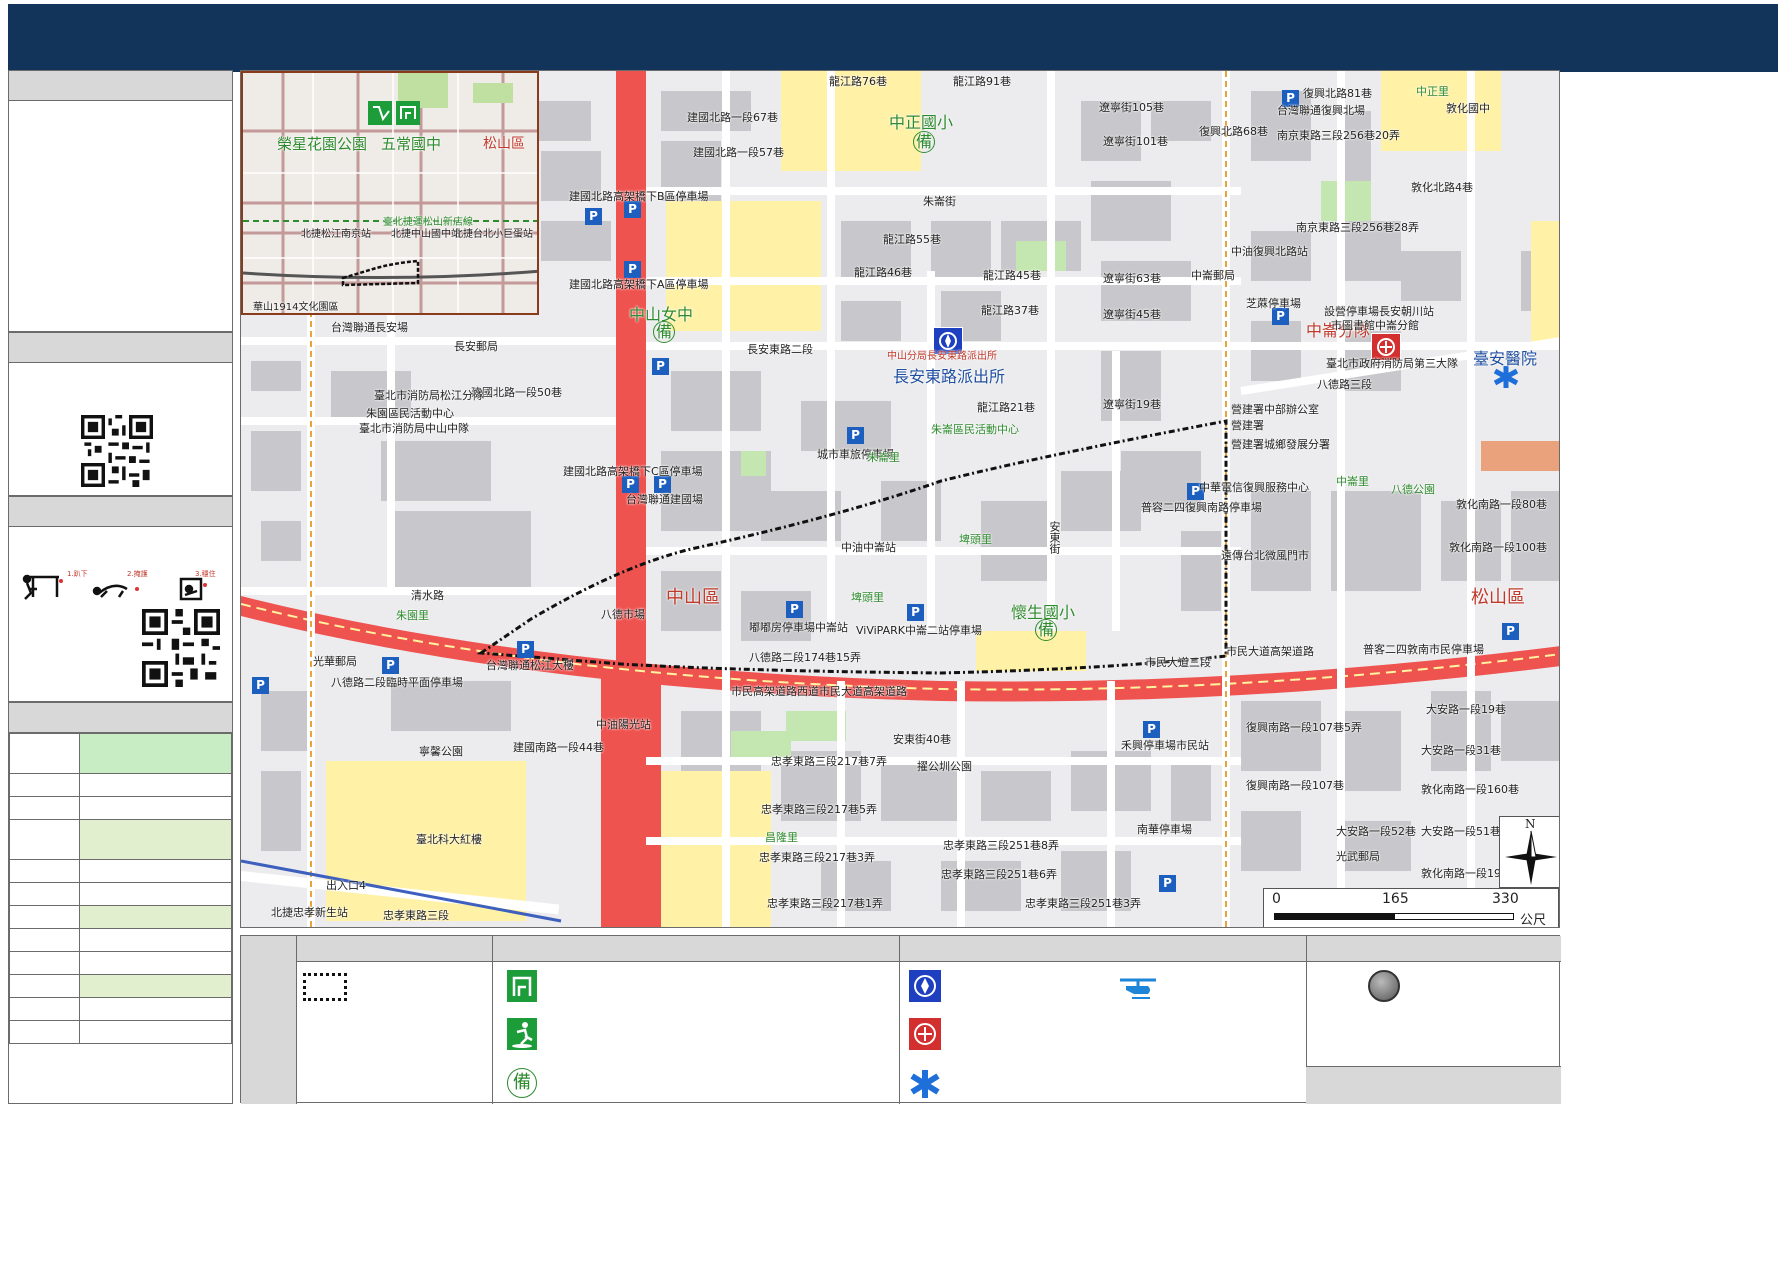  Describe the element at coordinates (1233, 131) in the screenshot. I see `street-label: 復興北路68巷` at that location.